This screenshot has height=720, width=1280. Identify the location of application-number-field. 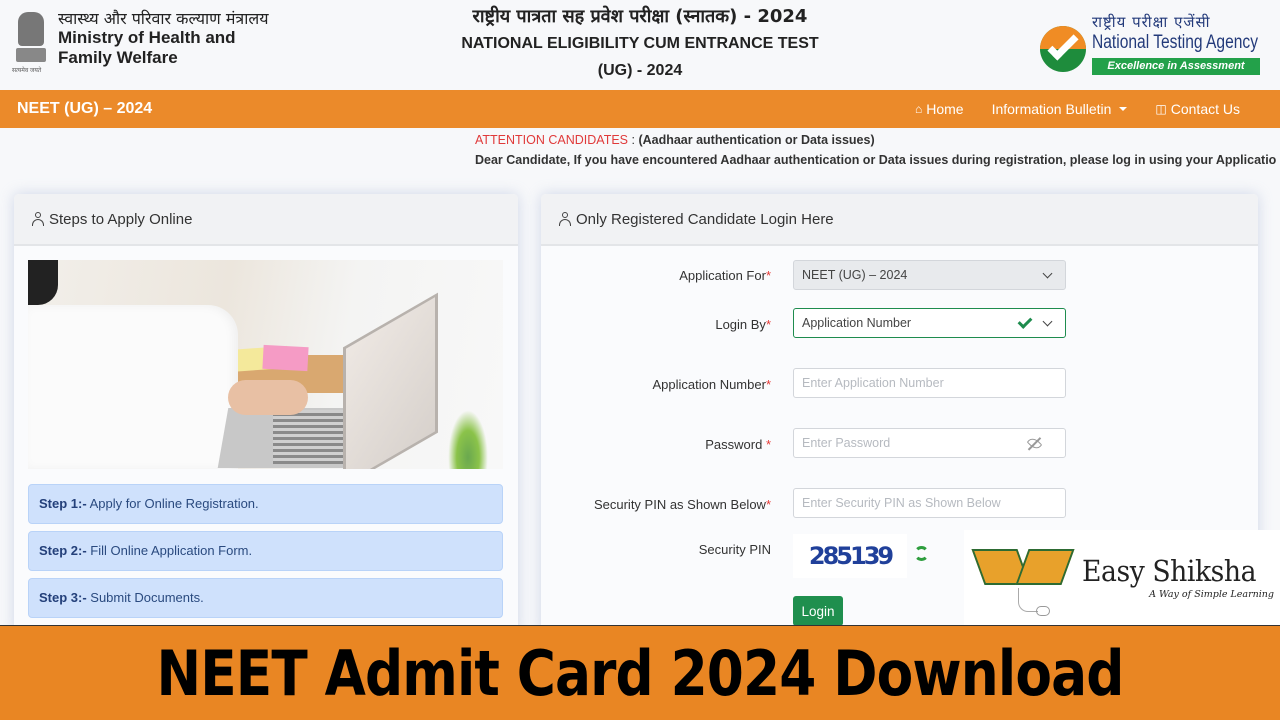
(929, 383).